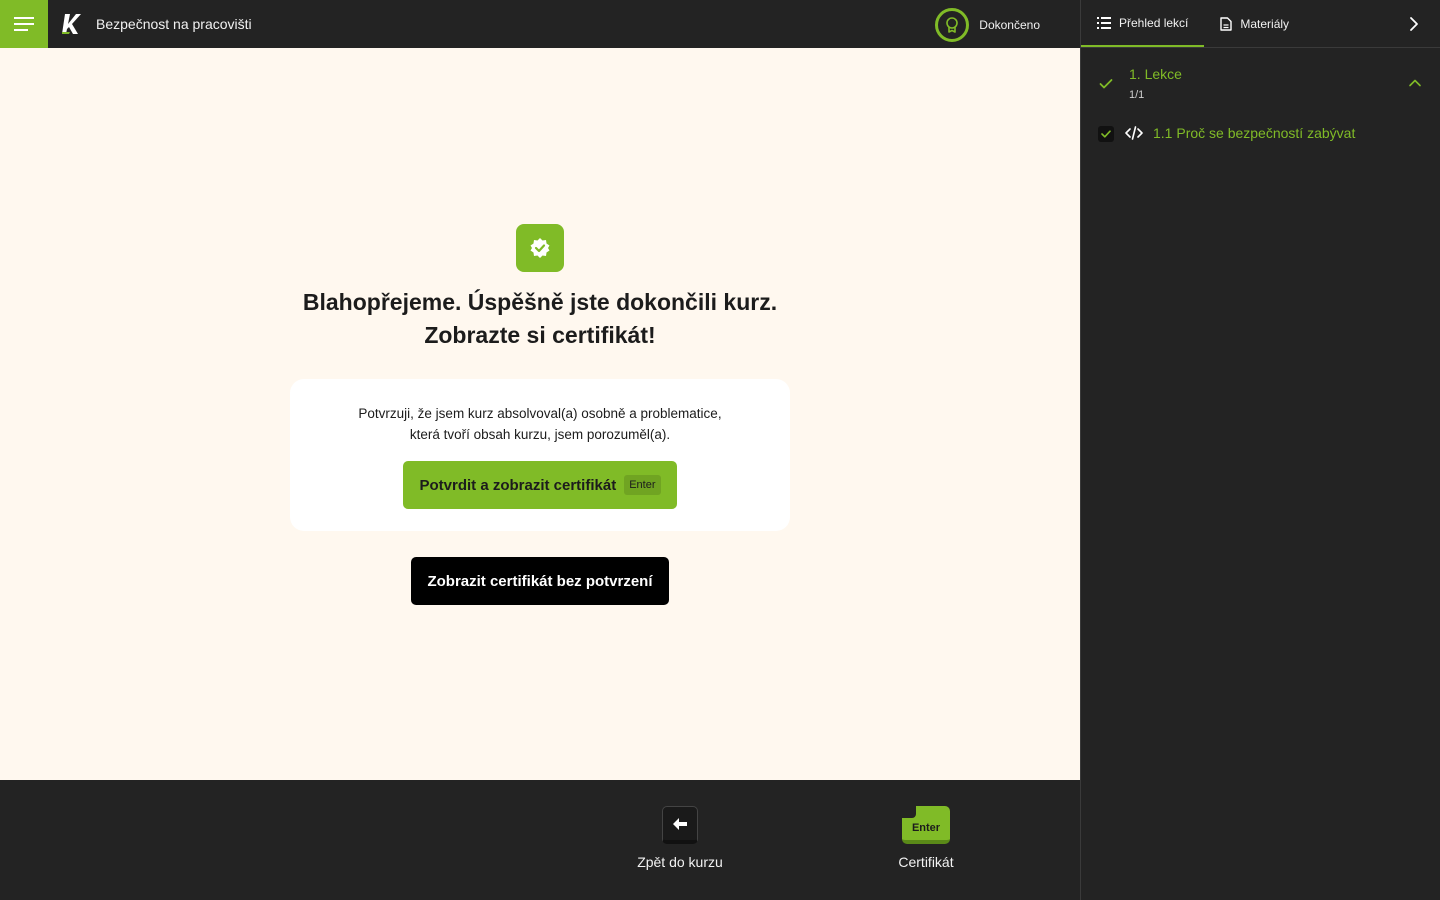 The width and height of the screenshot is (1440, 900). I want to click on completion-status: Dokončeno, so click(987, 25).